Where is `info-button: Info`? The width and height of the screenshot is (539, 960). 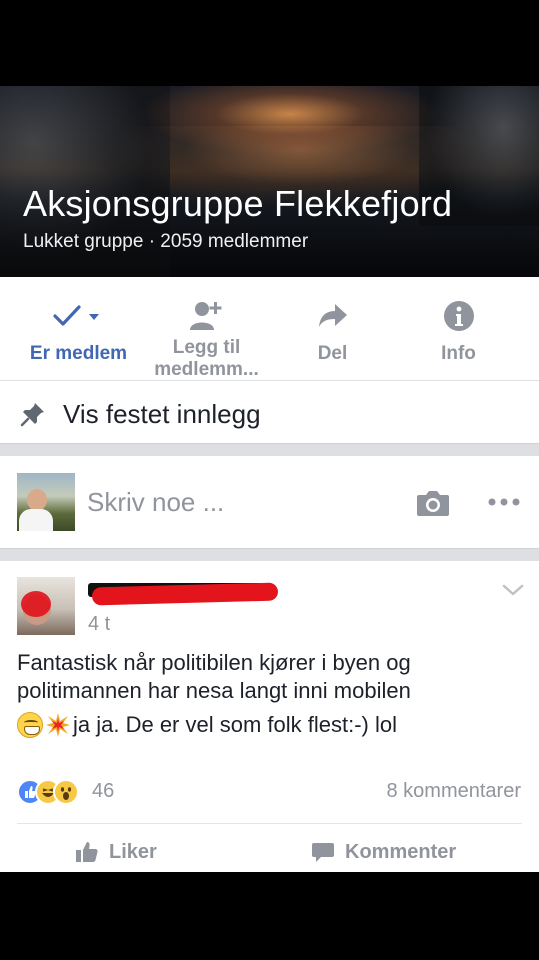
info-button: Info is located at coordinates (458, 328).